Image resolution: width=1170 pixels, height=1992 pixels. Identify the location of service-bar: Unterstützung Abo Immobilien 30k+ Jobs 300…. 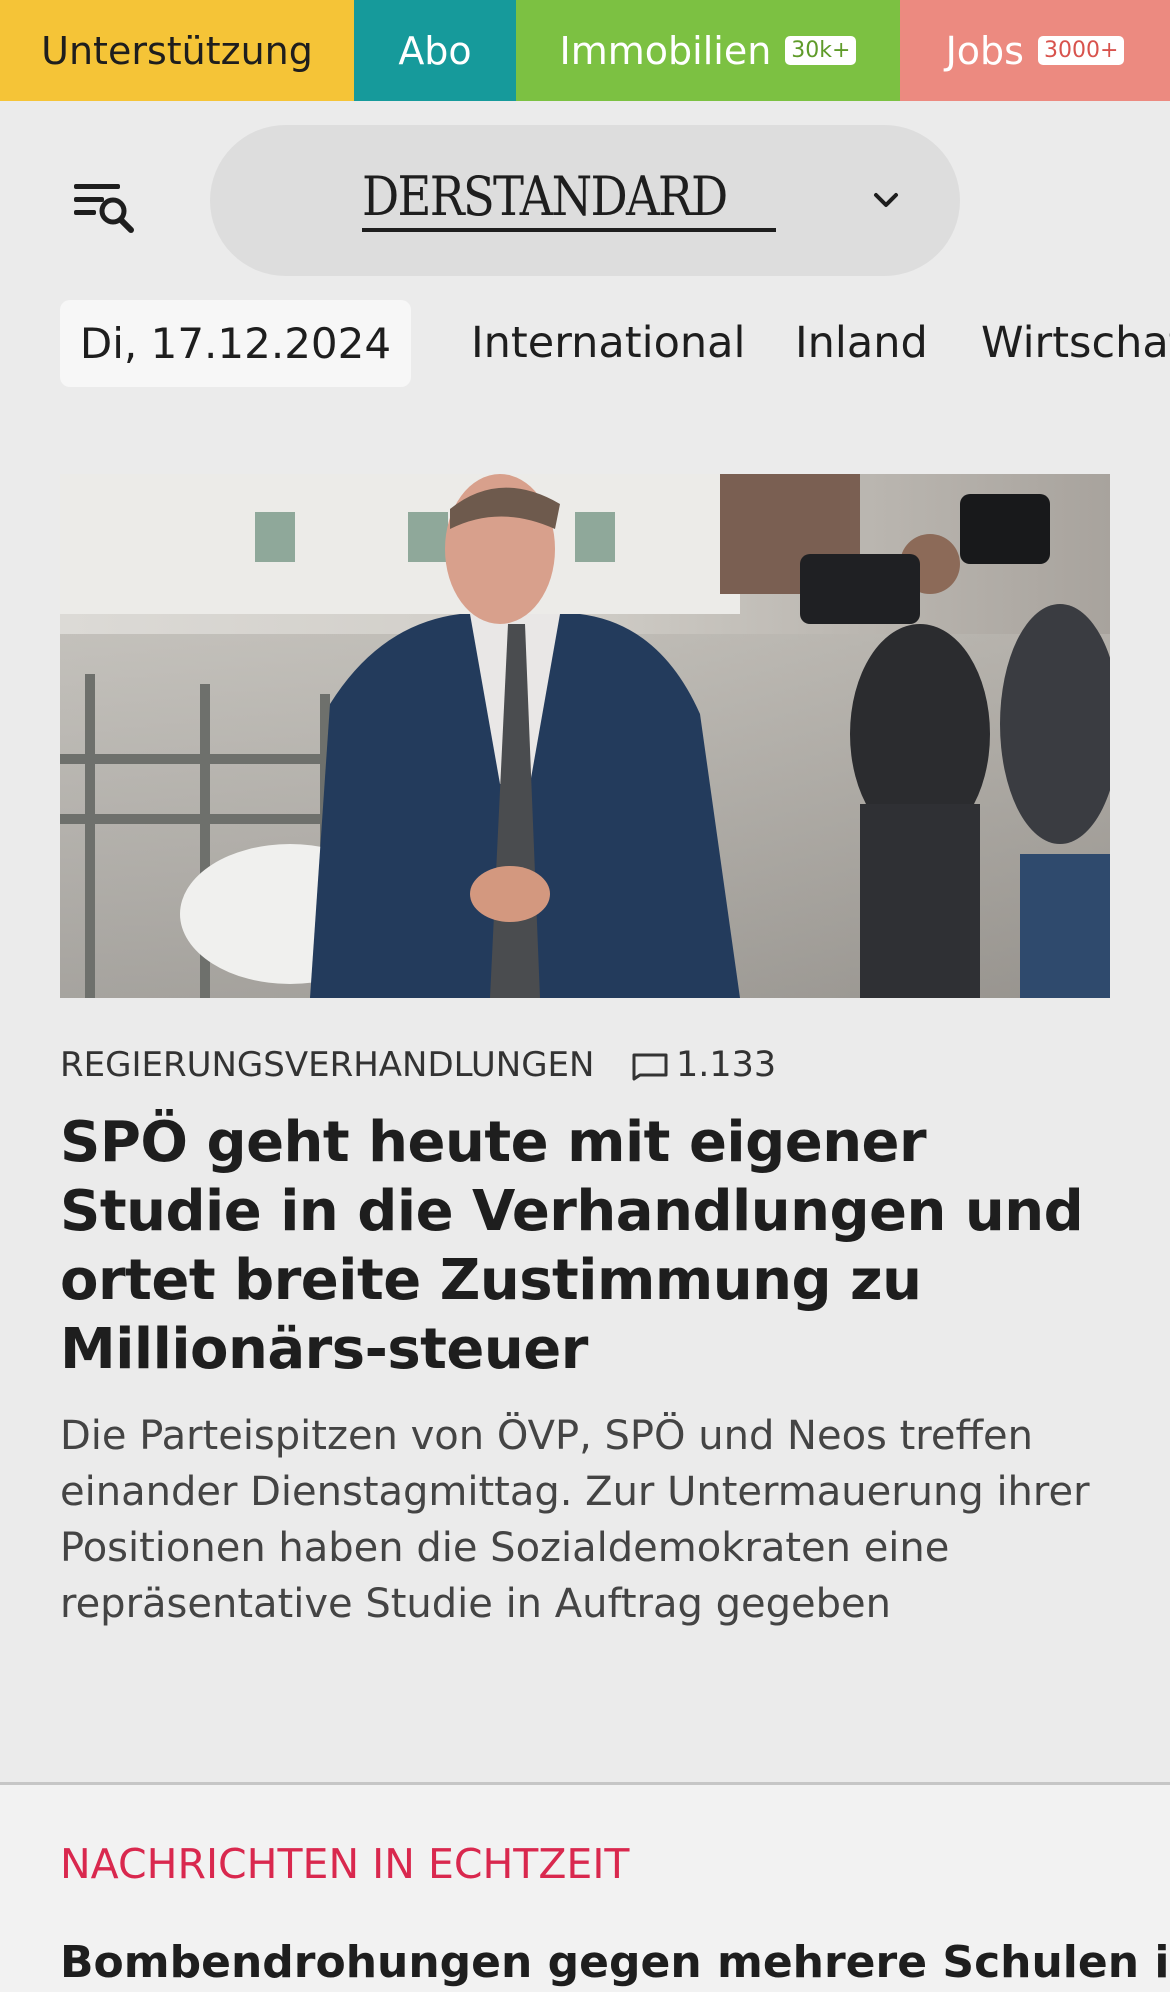
(585, 50).